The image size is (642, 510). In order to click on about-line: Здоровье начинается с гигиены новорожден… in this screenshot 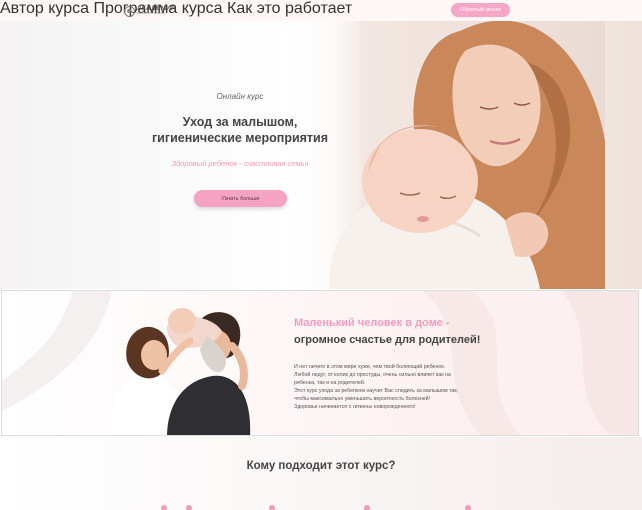, I will do `click(355, 407)`.